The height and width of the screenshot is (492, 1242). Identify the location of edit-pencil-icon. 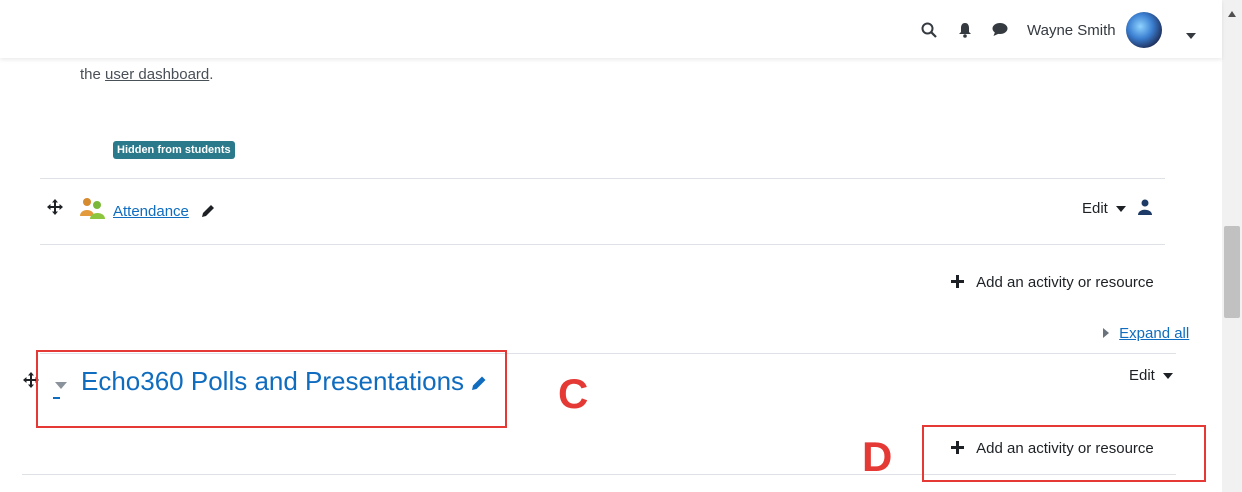
(208, 213).